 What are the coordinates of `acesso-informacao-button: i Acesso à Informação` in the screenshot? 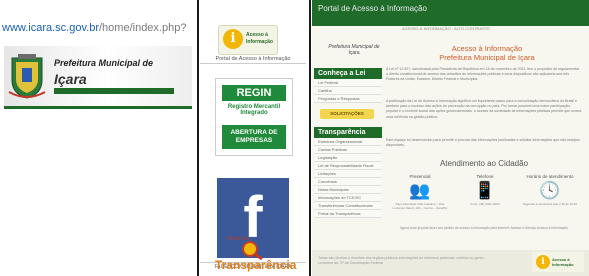 It's located at (248, 40).